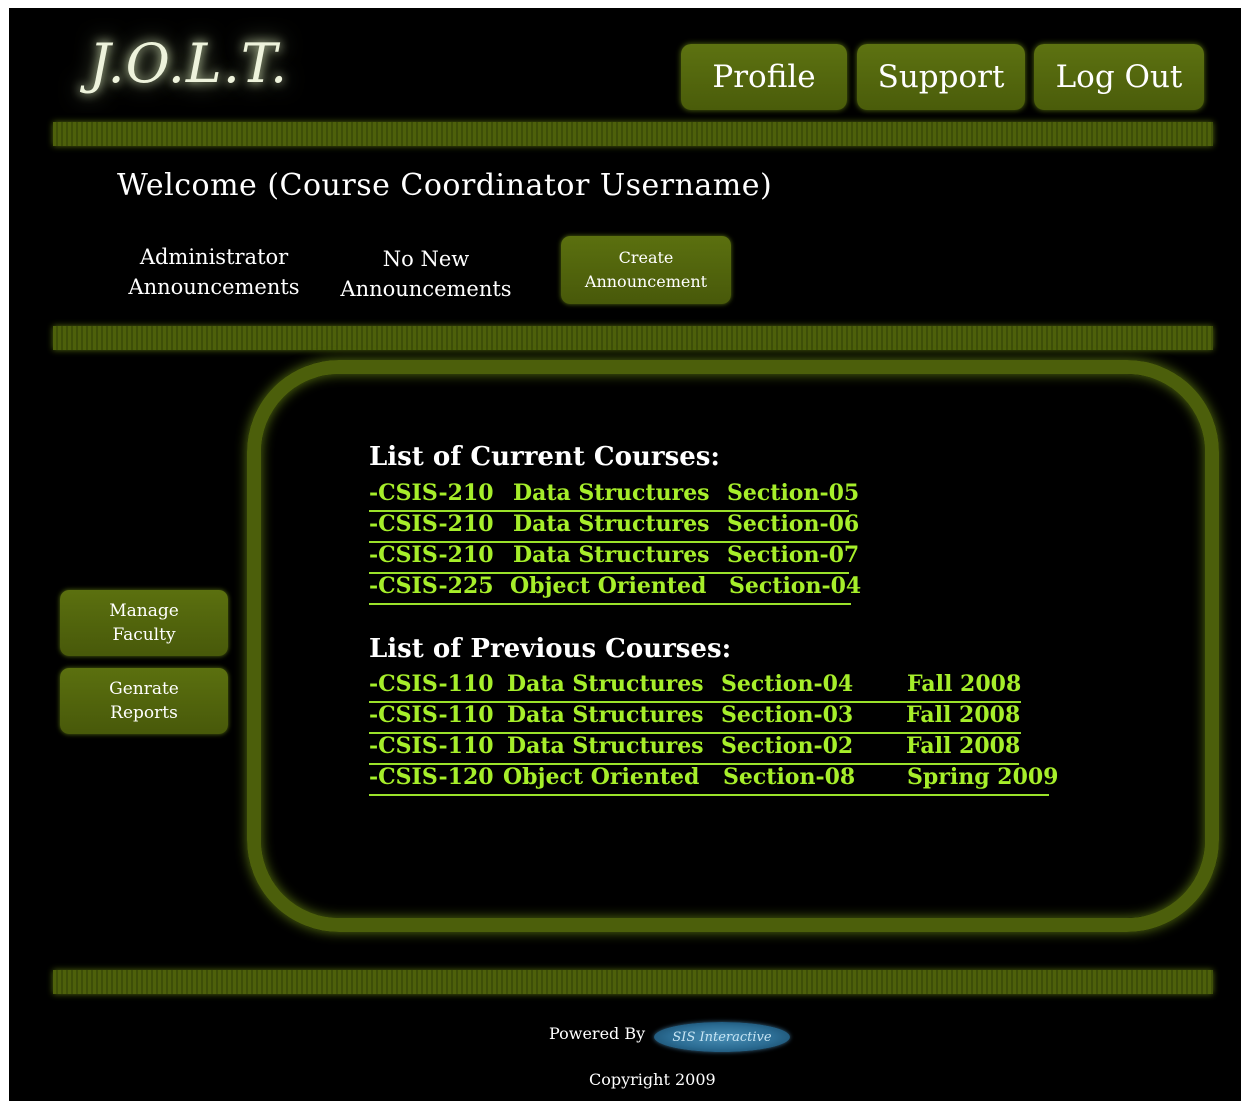  I want to click on administrator-announcements-link: Administrator Announcements, so click(214, 272).